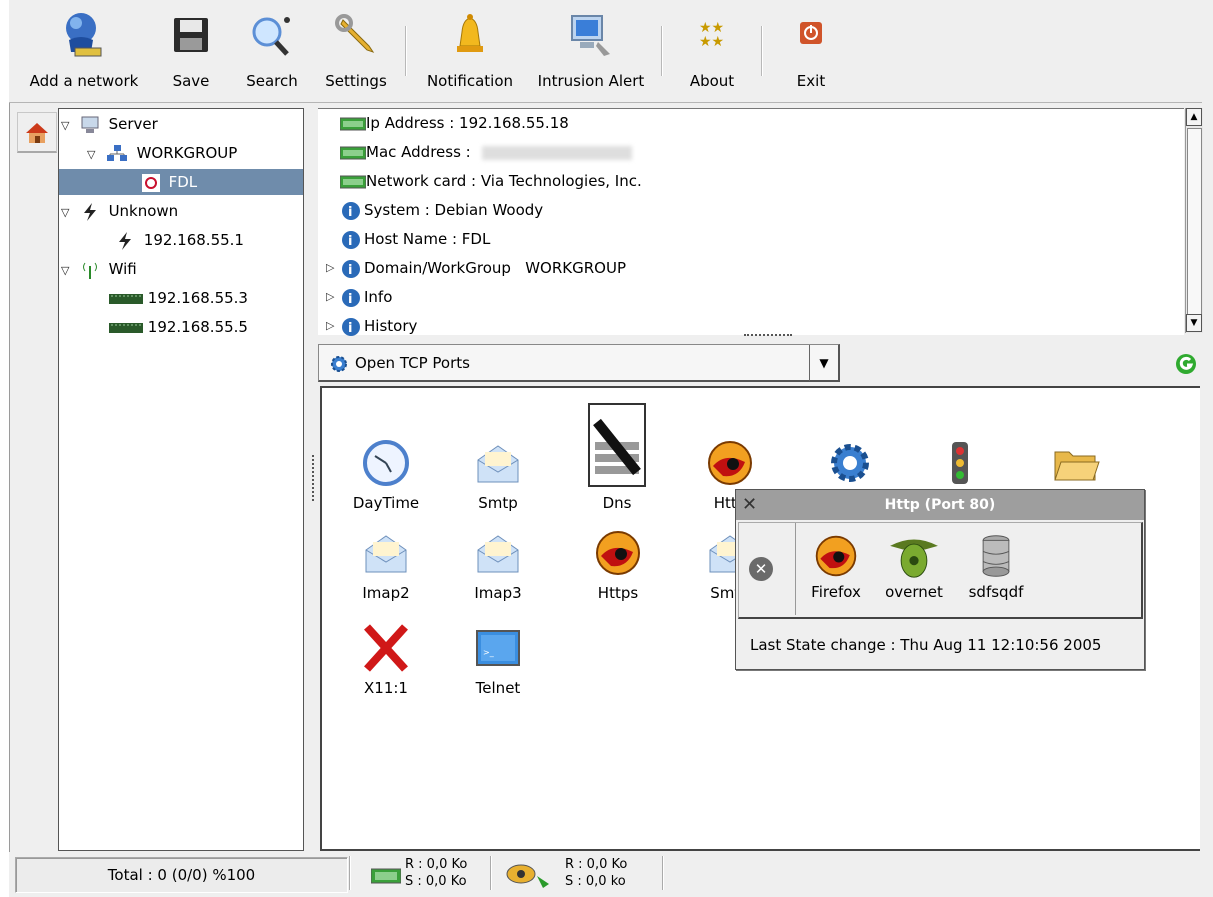 This screenshot has height=897, width=1213. I want to click on port-label: Https, so click(618, 593).